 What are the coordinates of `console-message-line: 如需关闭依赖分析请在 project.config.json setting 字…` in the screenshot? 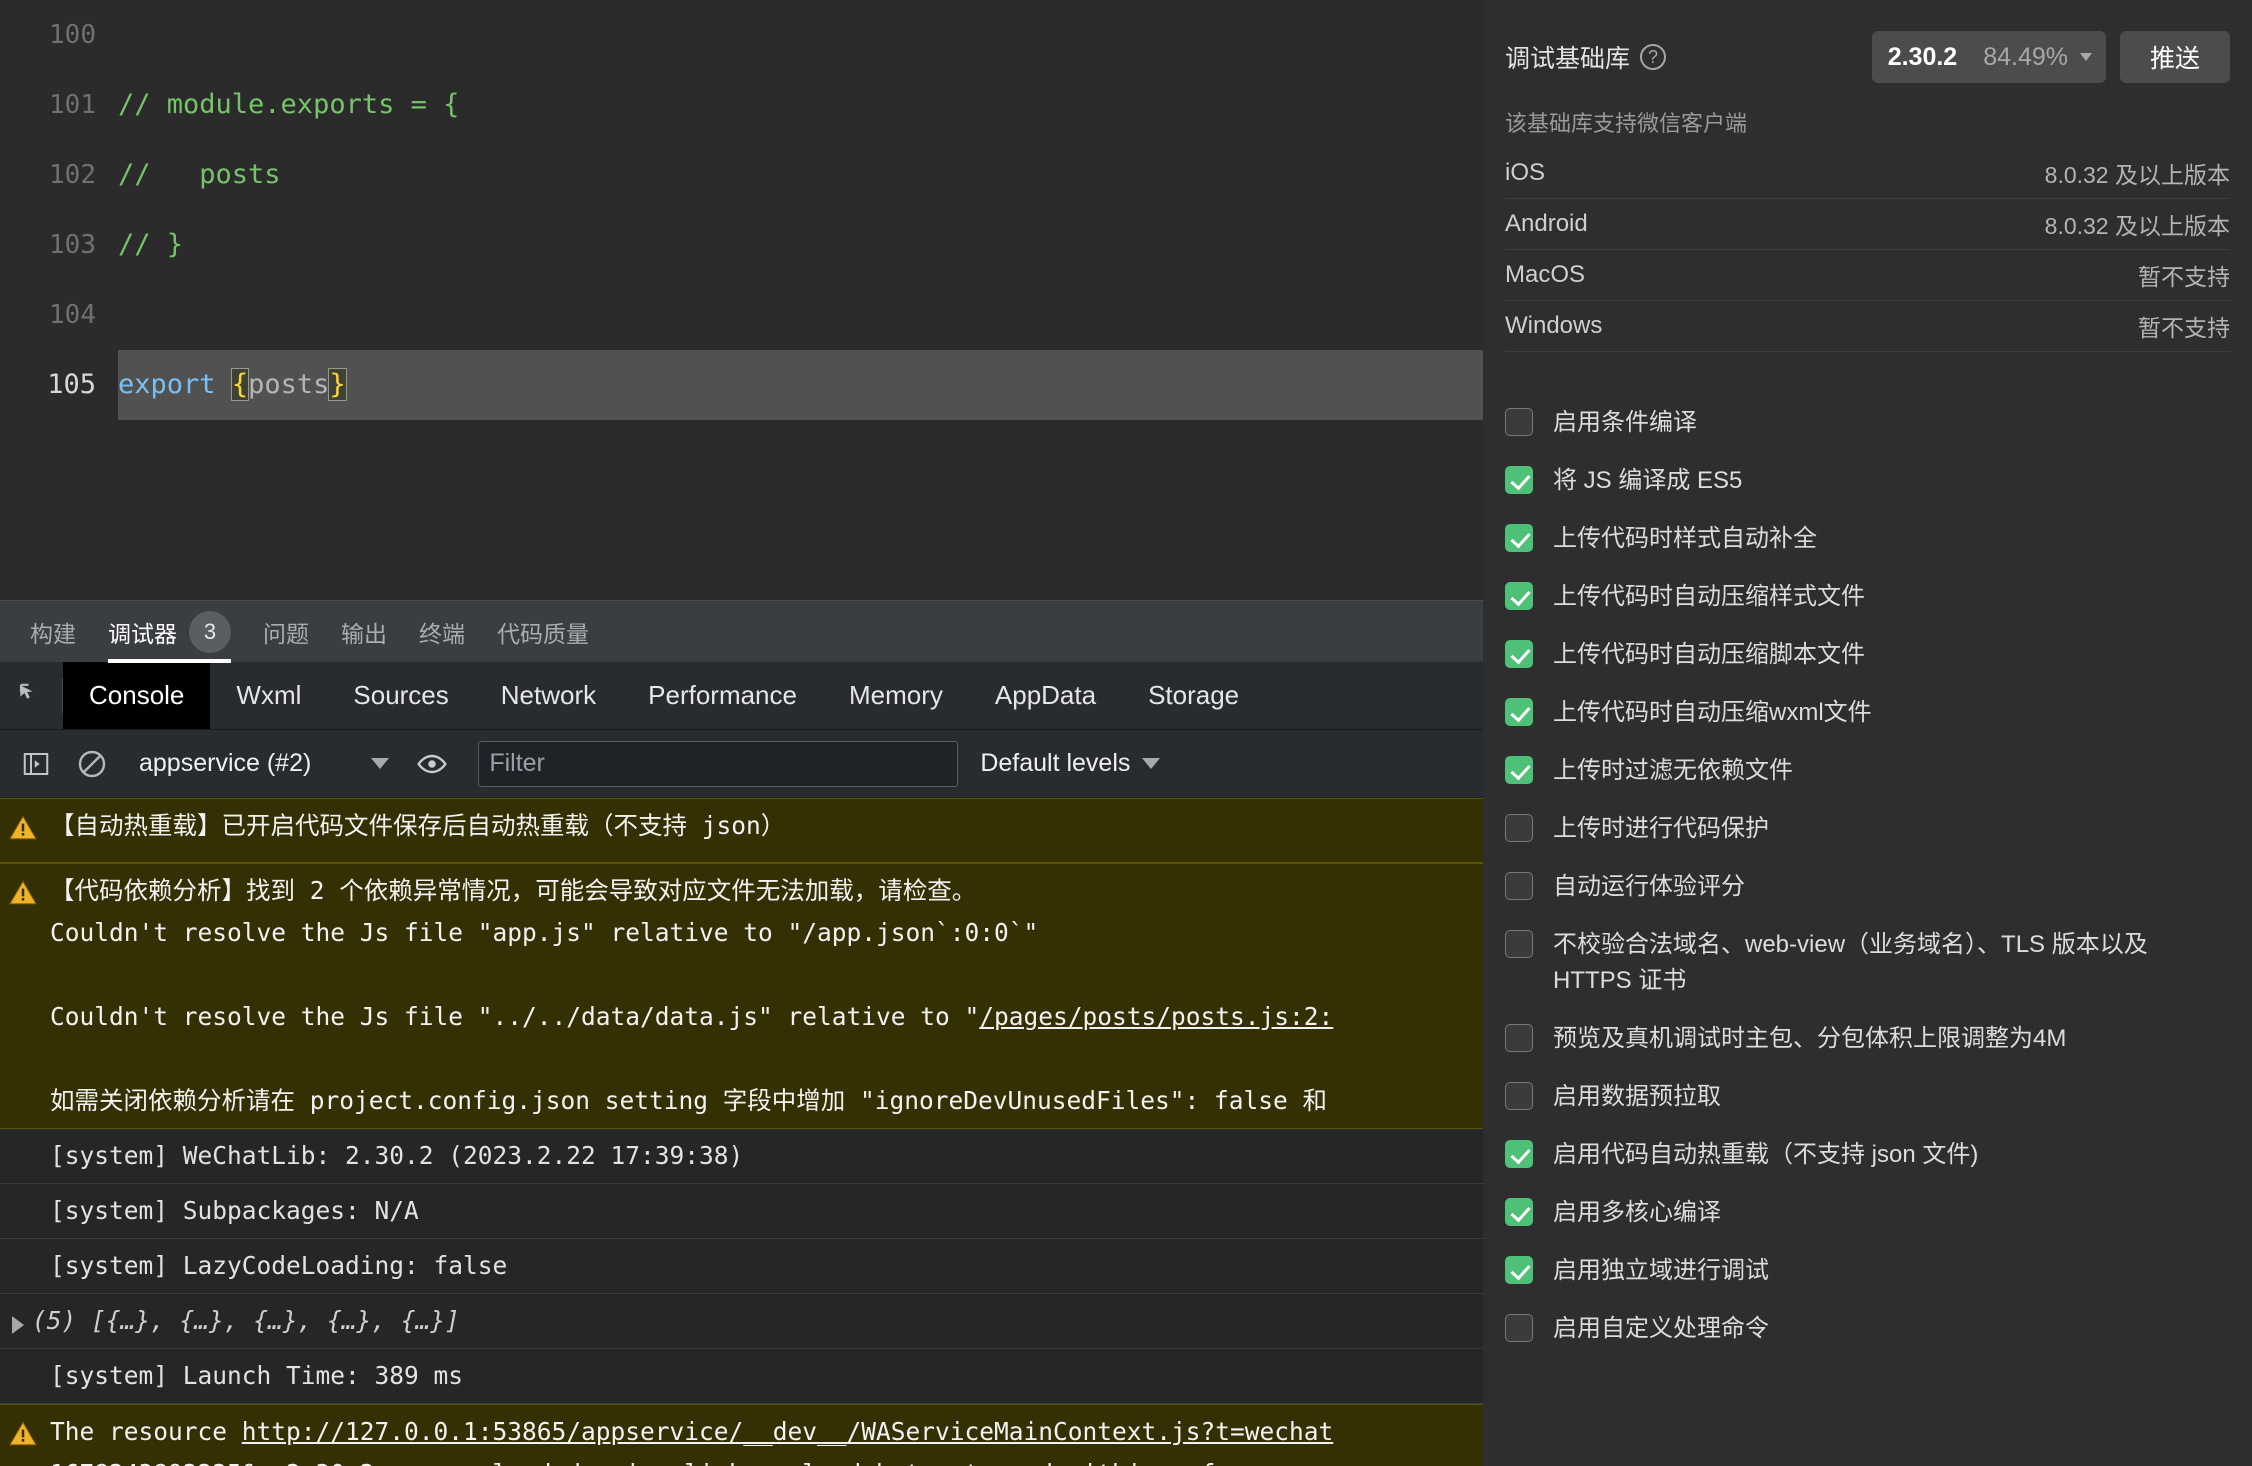 It's located at (766, 1101).